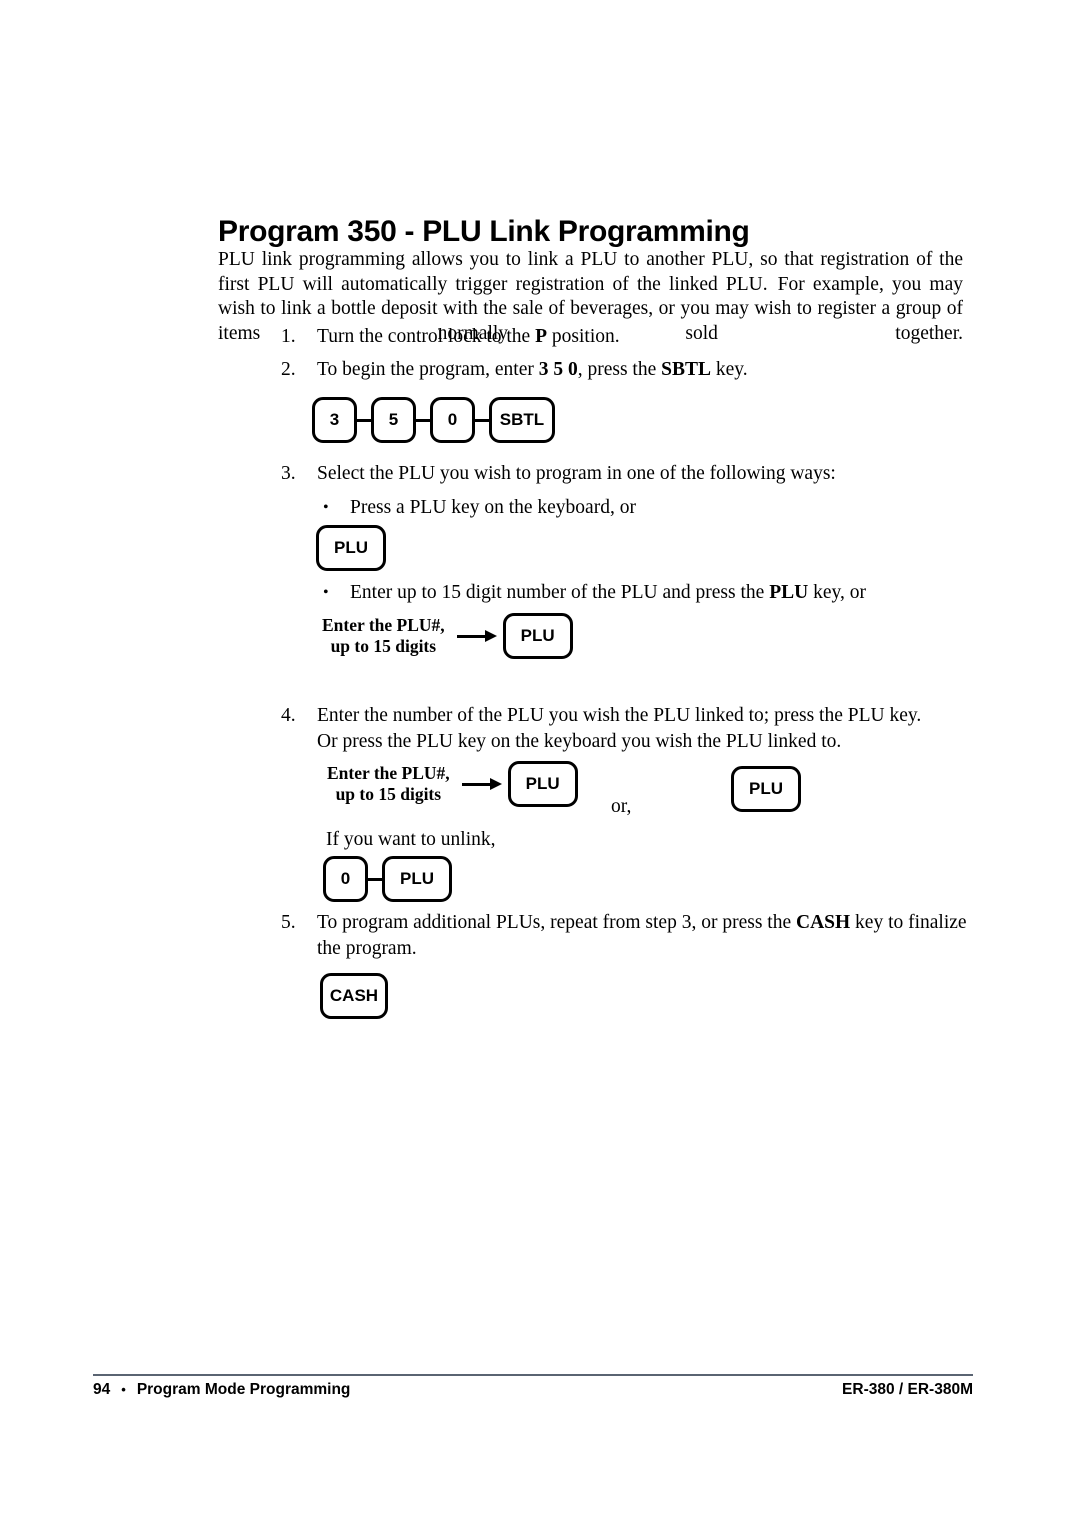 The width and height of the screenshot is (1080, 1528). Describe the element at coordinates (388, 794) in the screenshot. I see `diagram-label-b-line2: up to 15 digits` at that location.